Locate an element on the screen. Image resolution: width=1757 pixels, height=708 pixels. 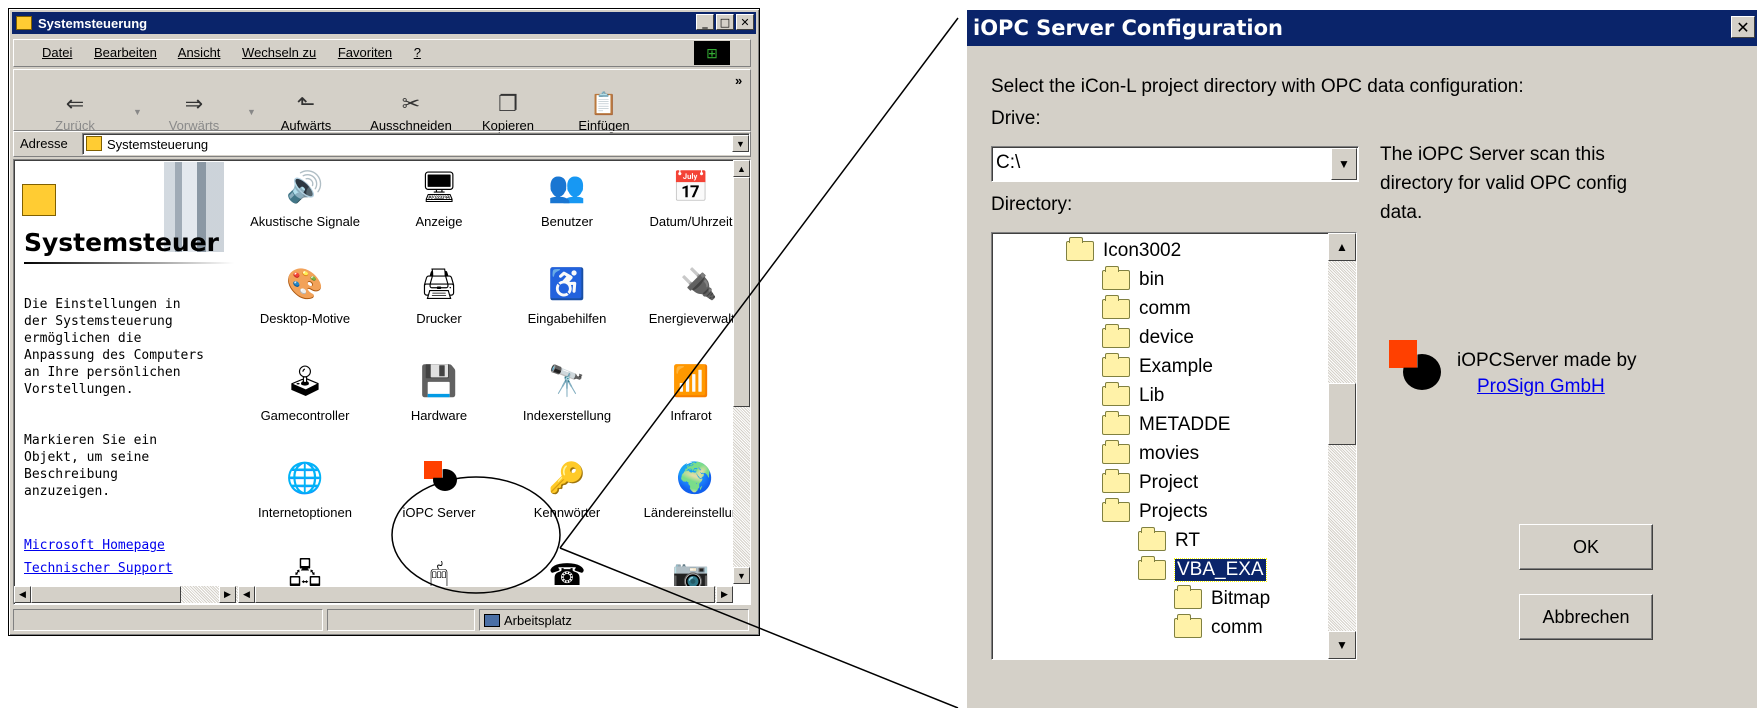
dir-item-project: Project is located at coordinates (1150, 482).